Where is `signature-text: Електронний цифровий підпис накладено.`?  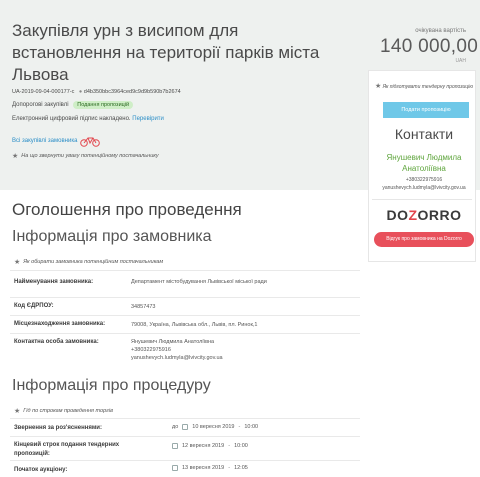 signature-text: Електронний цифровий підпис накладено. is located at coordinates (71, 119).